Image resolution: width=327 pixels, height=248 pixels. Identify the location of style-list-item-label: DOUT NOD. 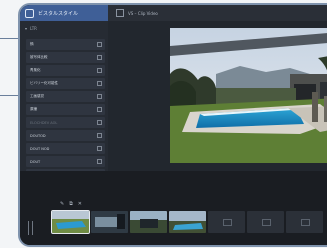
(40, 148).